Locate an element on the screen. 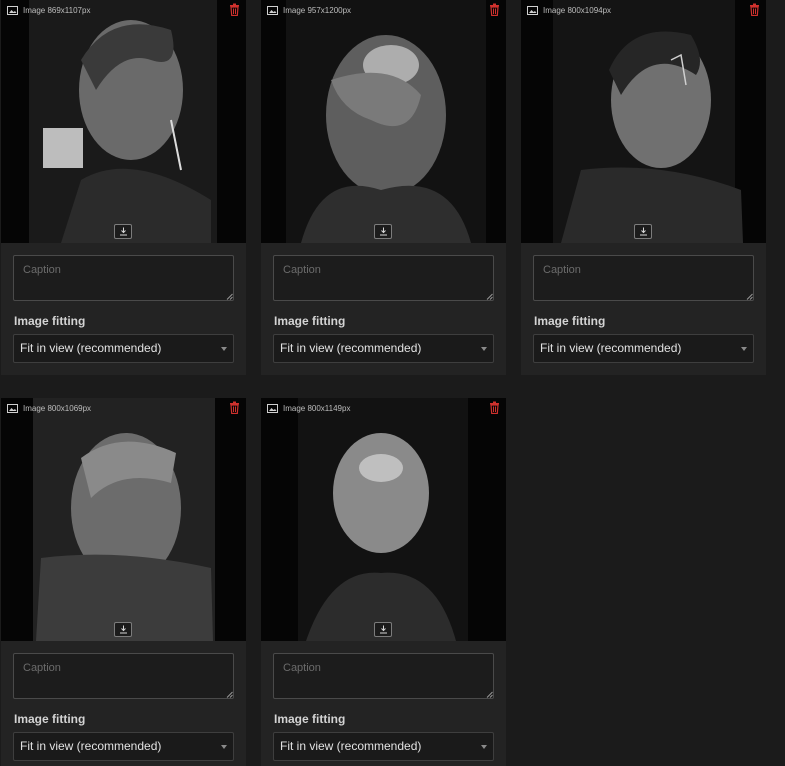 The image size is (785, 766). image-preview: Image 869x1107px is located at coordinates (123, 121).